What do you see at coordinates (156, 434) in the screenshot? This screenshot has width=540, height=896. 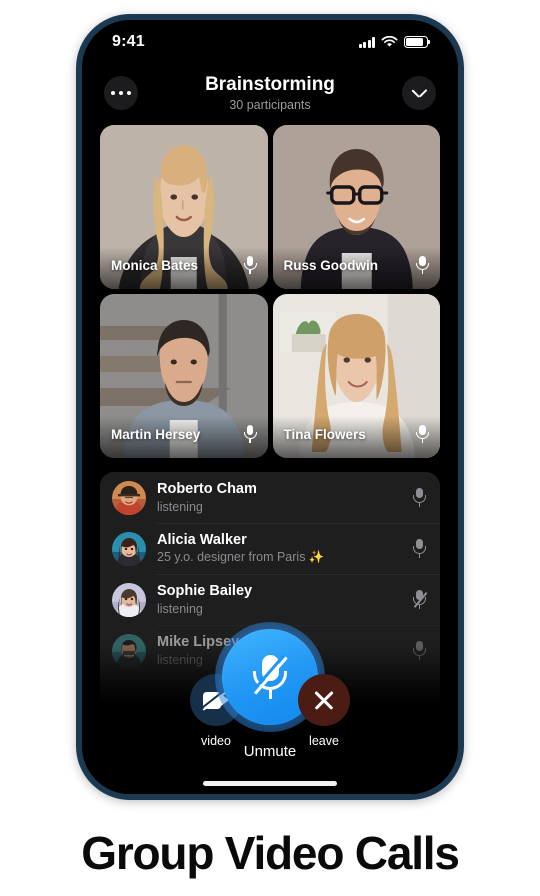 I see `tile-participant-name: Martin Hersey` at bounding box center [156, 434].